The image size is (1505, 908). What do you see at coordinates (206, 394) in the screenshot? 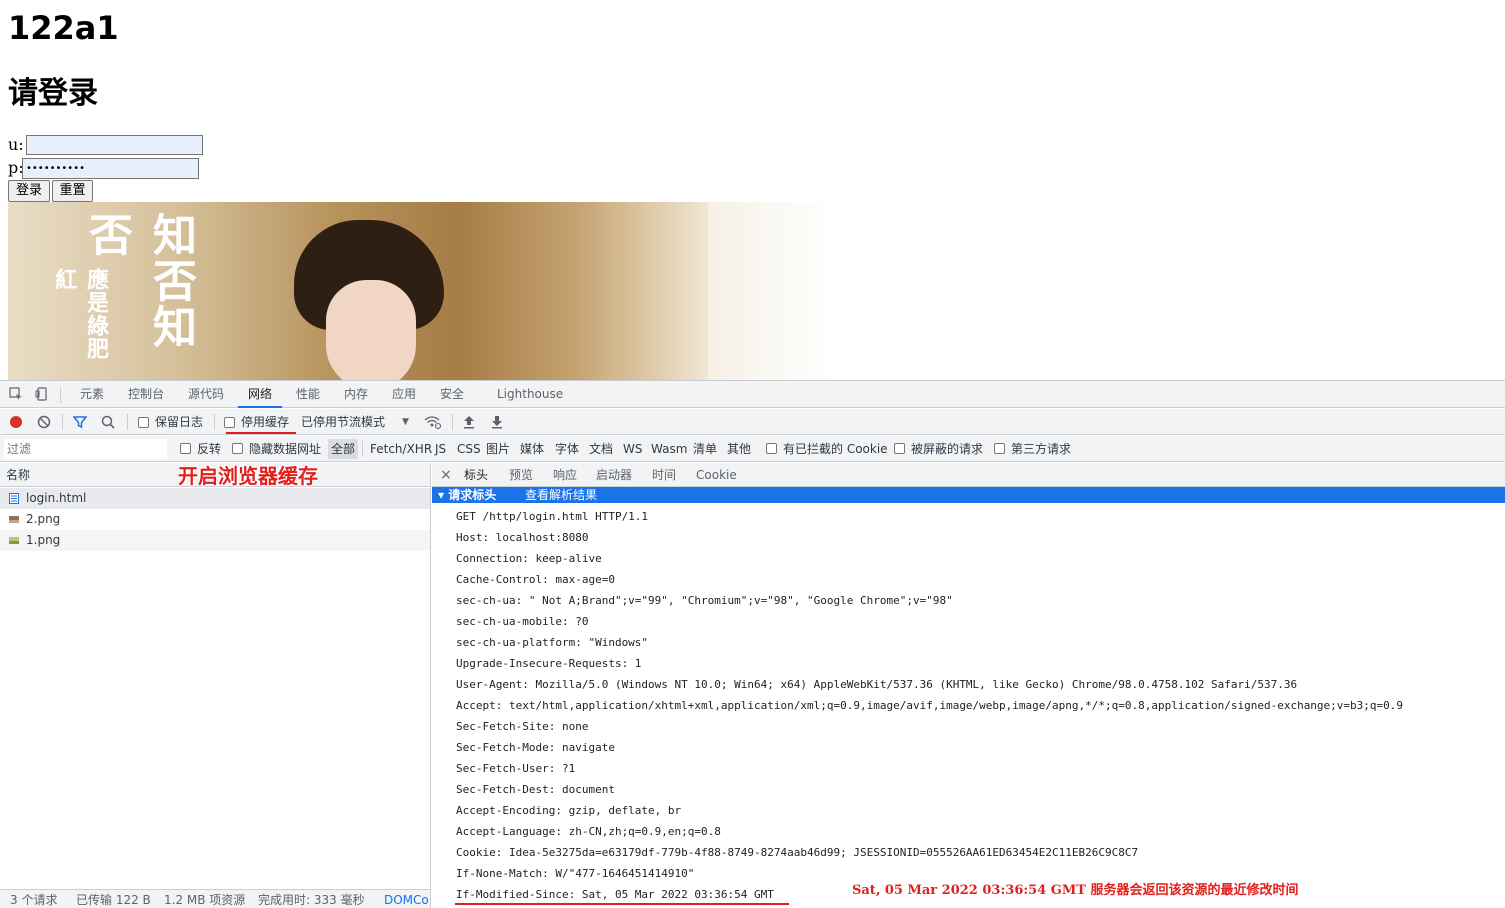
I see `tab-sources: 源代码` at bounding box center [206, 394].